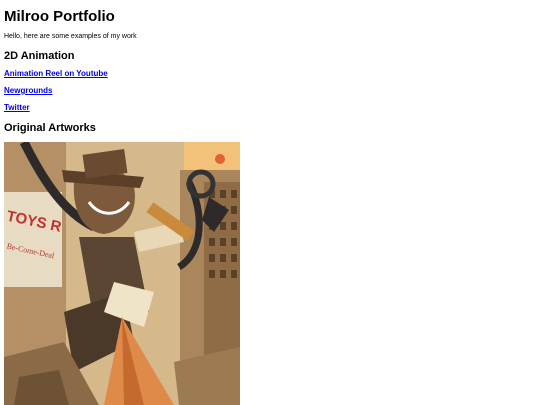  What do you see at coordinates (50, 128) in the screenshot?
I see `section-heading-artworks: Original Artworks` at bounding box center [50, 128].